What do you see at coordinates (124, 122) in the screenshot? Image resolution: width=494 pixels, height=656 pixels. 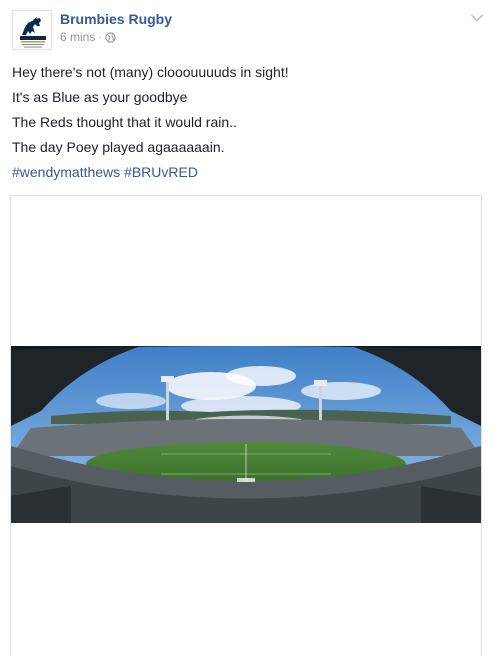 I see `message-line: The Reds thought that it would rain..` at bounding box center [124, 122].